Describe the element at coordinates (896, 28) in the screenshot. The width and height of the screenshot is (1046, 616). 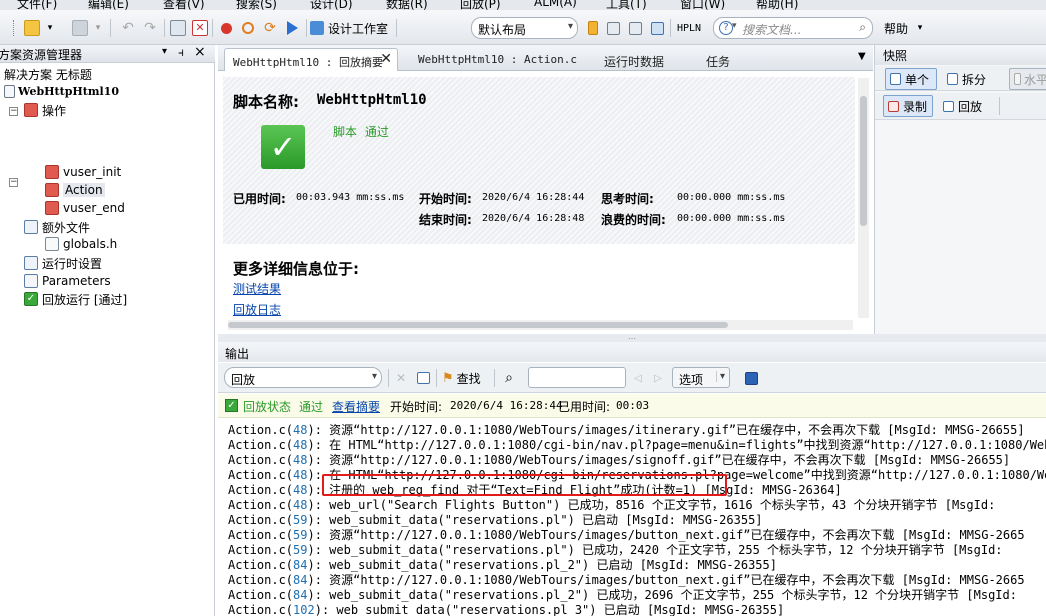
I see `help-button: 帮助` at that location.